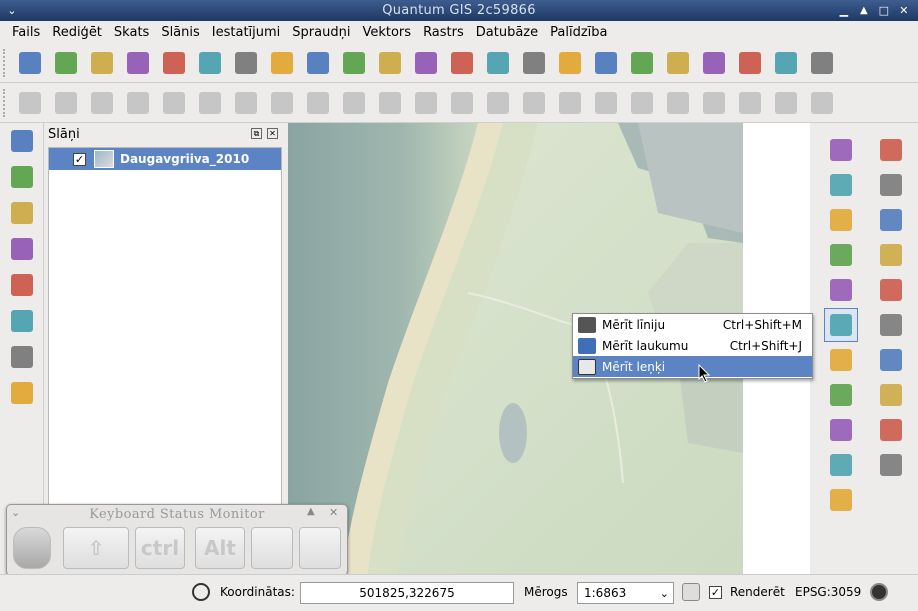 The width and height of the screenshot is (918, 611). I want to click on text-annotation-icon, so click(841, 465).